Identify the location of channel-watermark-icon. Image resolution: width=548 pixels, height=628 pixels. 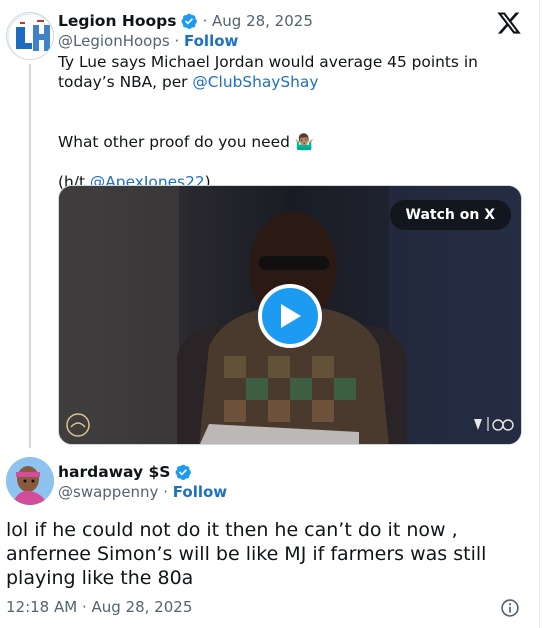
(78, 425).